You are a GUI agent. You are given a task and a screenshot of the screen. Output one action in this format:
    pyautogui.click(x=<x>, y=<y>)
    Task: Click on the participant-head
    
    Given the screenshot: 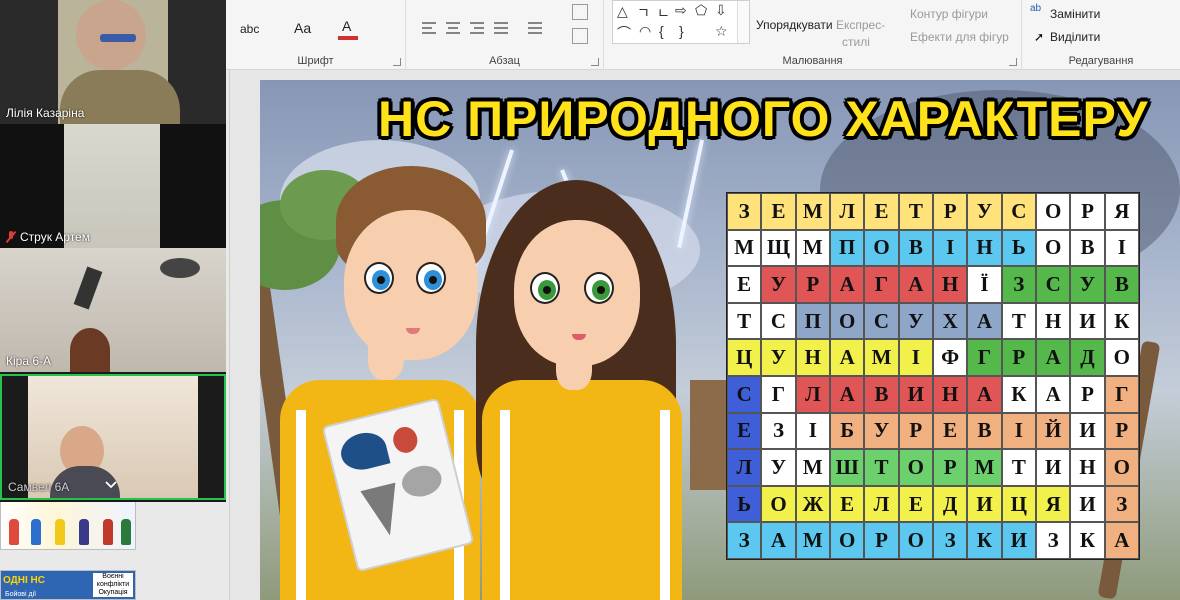 What is the action you would take?
    pyautogui.click(x=90, y=350)
    